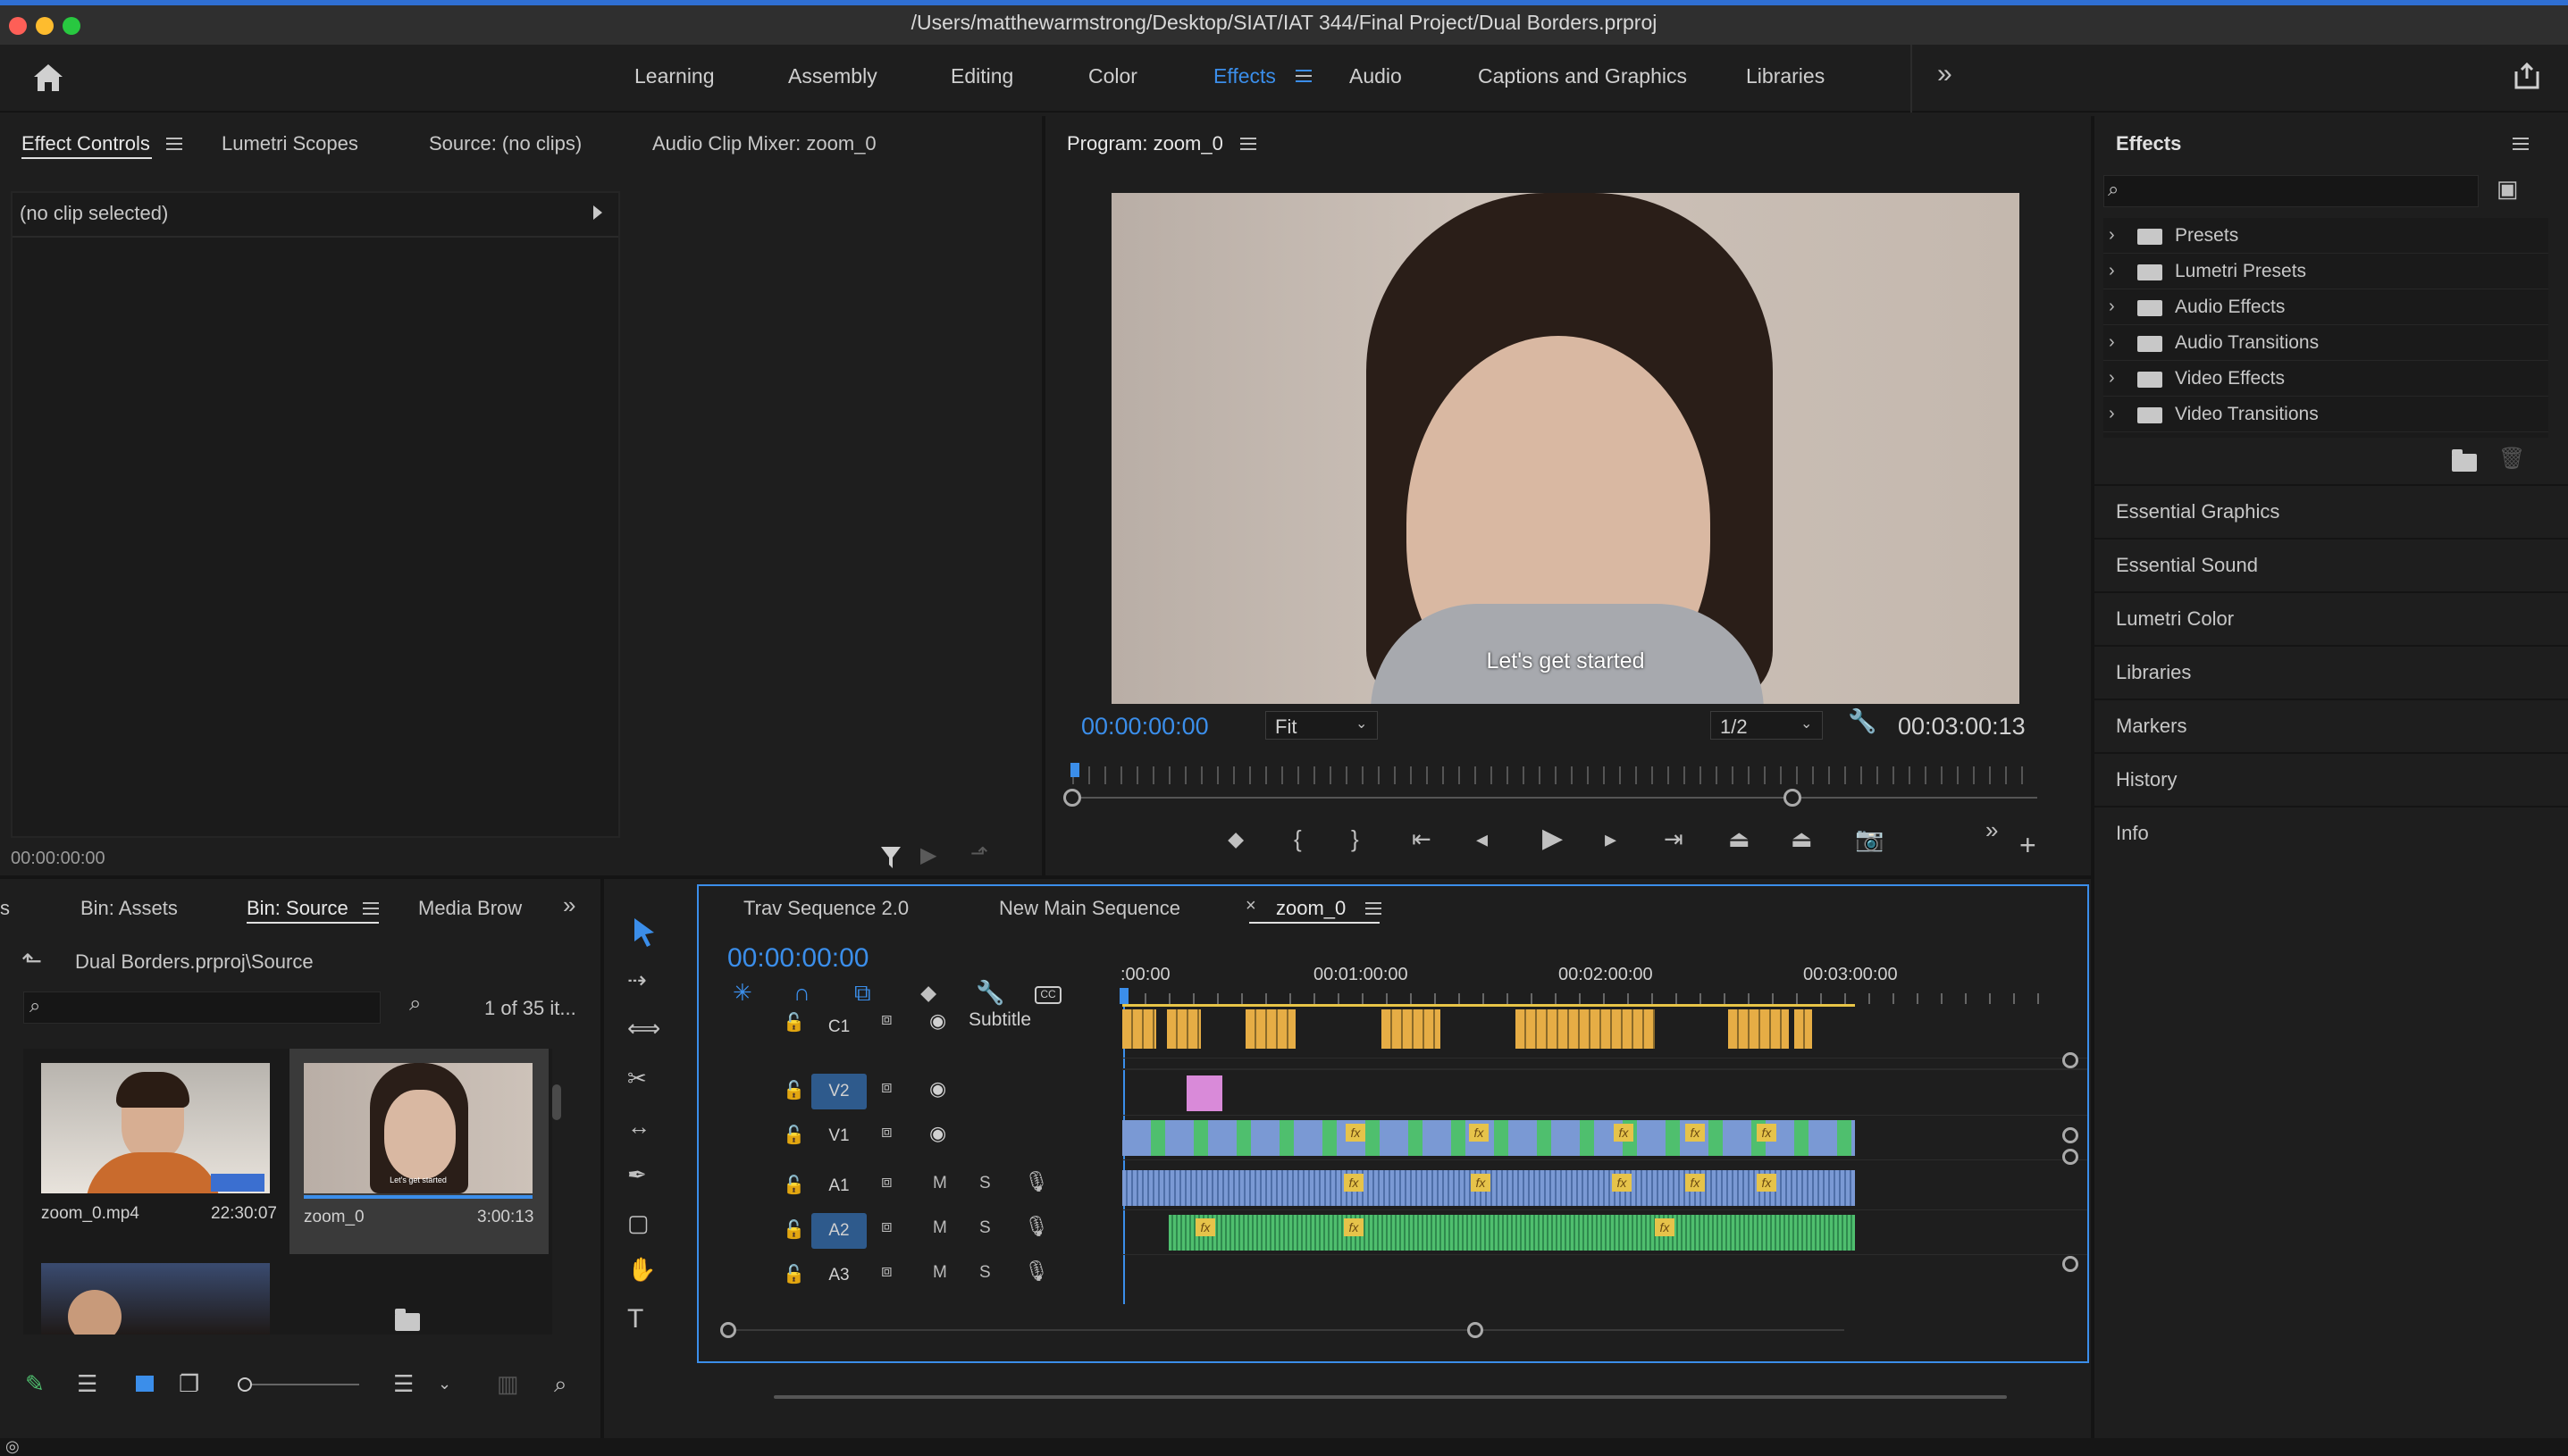  I want to click on export-icon: ⬏, so click(979, 854).